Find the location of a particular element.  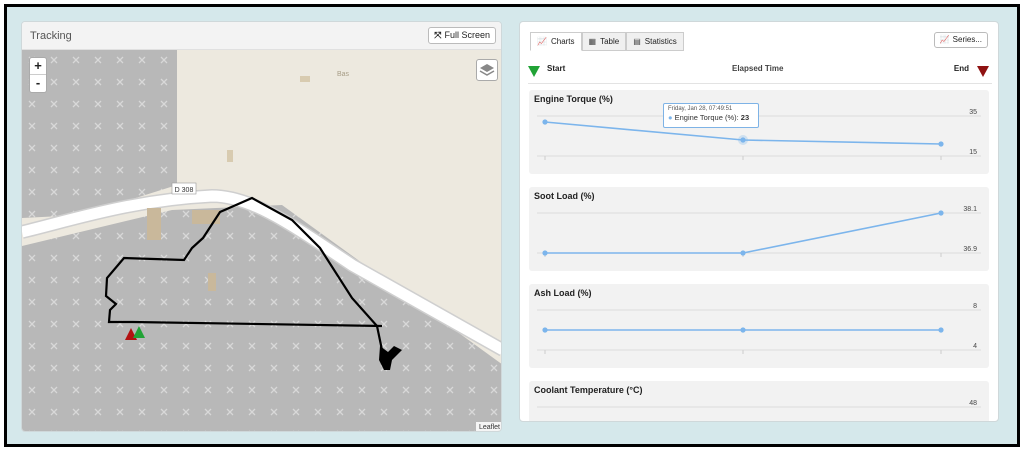

expand-icon: ⤧ is located at coordinates (438, 35).